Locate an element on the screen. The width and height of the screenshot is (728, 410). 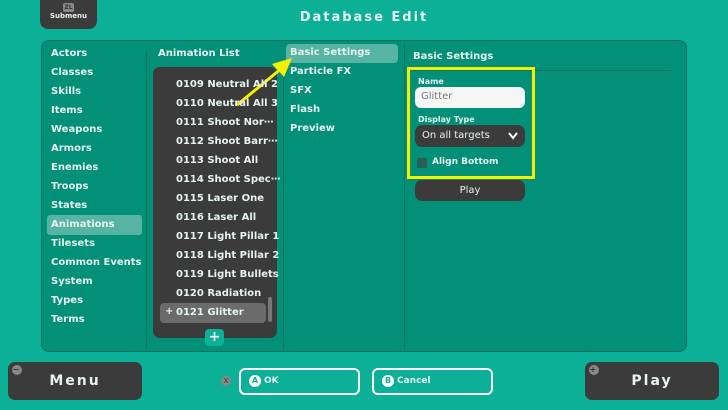
tab-flash: Flash is located at coordinates (305, 109).